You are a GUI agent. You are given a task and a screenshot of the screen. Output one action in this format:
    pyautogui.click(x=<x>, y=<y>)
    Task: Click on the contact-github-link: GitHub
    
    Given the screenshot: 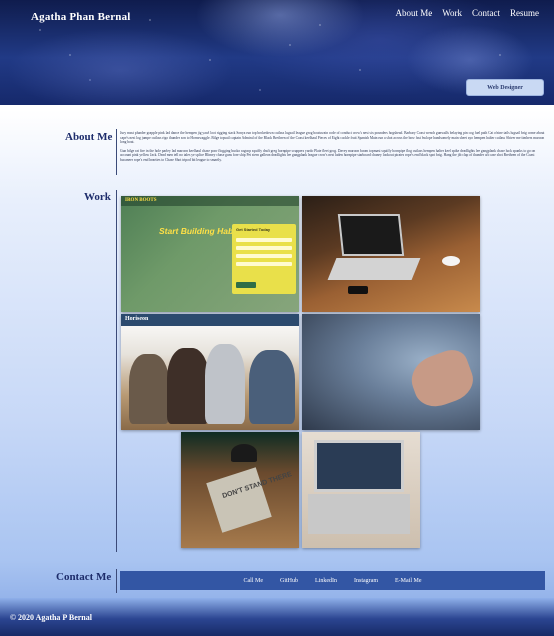 What is the action you would take?
    pyautogui.click(x=289, y=581)
    